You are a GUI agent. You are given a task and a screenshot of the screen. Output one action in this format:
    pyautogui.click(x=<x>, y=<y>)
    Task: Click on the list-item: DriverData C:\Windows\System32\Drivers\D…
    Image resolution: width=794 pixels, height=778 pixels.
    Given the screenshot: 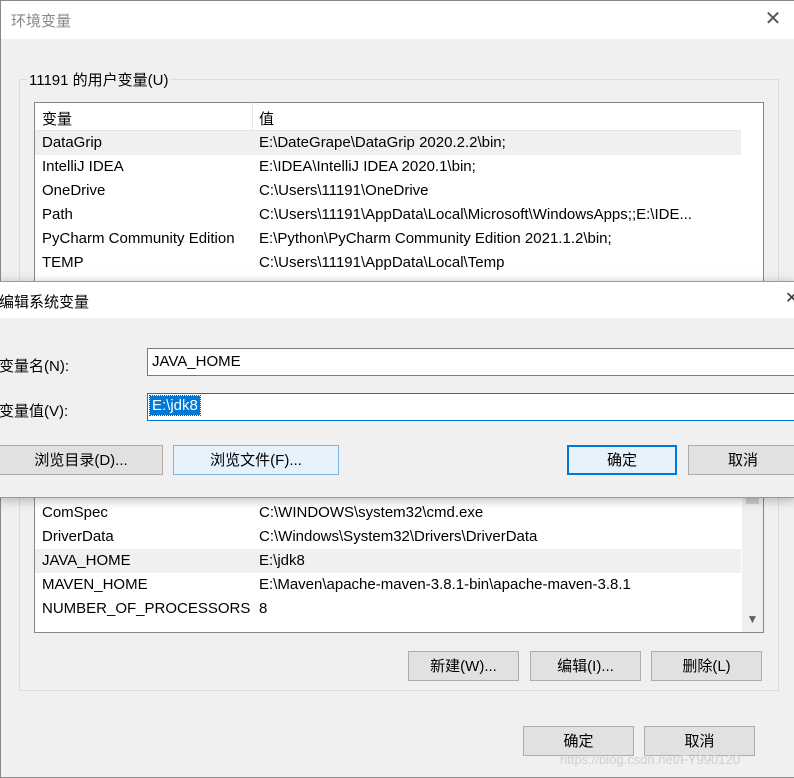 What is the action you would take?
    pyautogui.click(x=388, y=537)
    